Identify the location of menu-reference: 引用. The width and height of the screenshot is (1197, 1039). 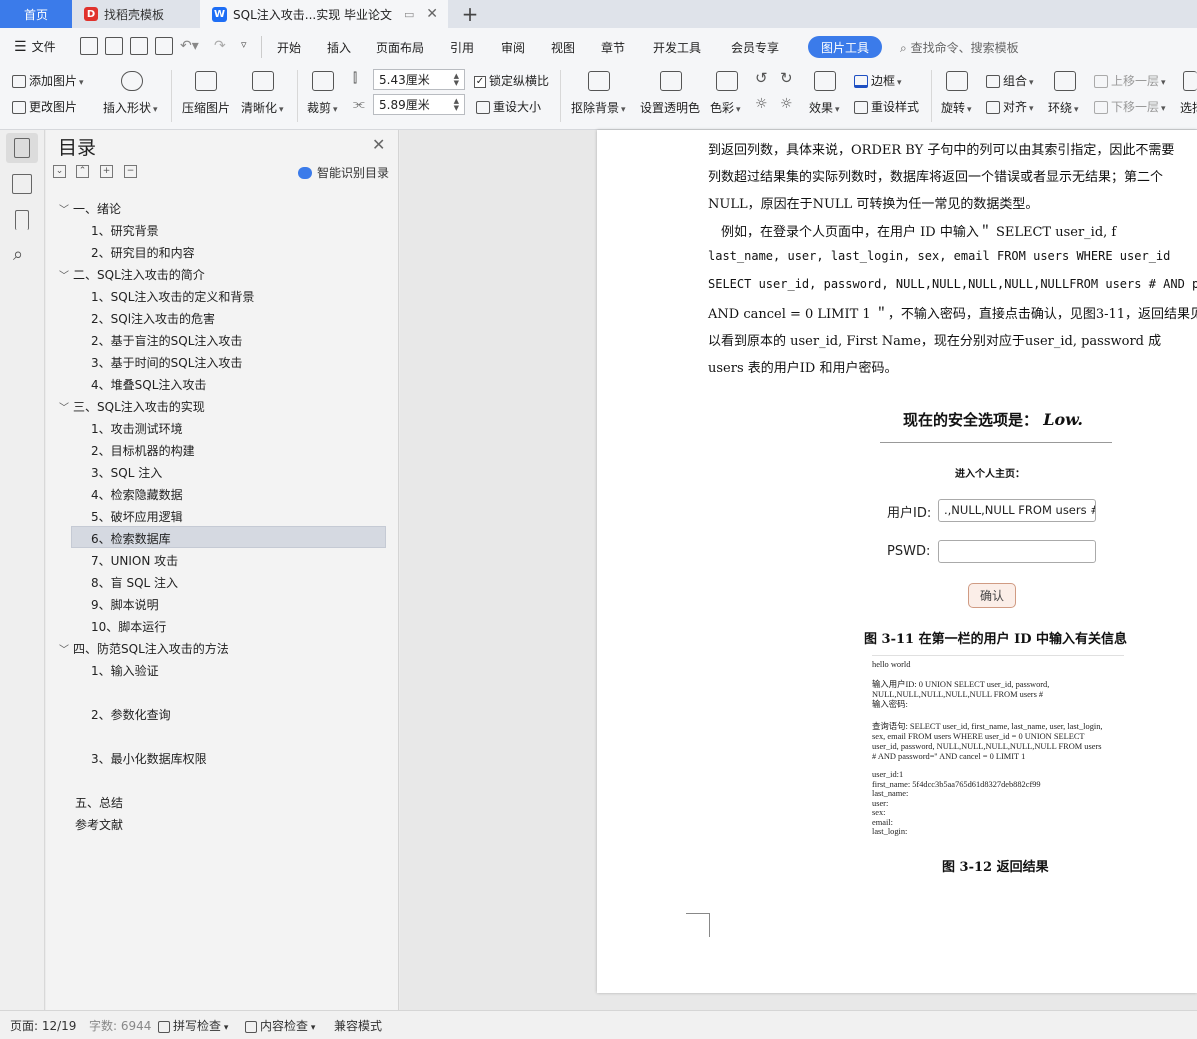
(462, 47).